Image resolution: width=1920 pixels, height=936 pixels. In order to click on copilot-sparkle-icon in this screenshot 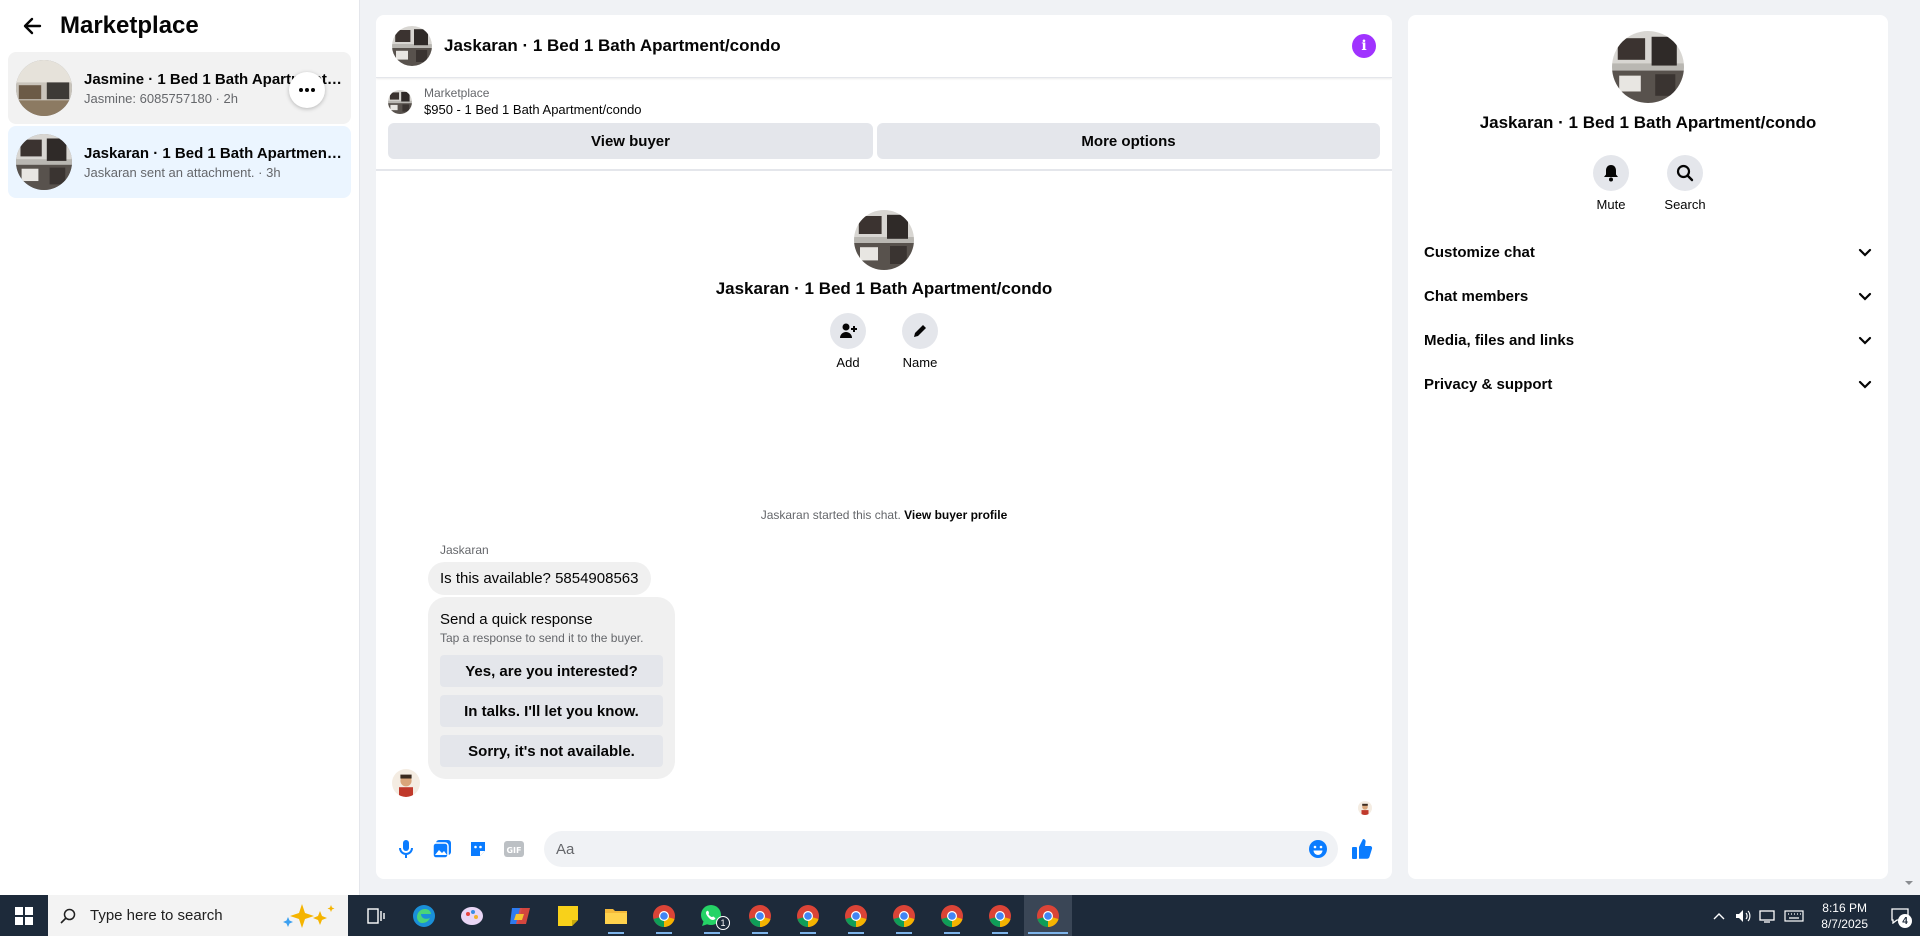, I will do `click(309, 916)`.